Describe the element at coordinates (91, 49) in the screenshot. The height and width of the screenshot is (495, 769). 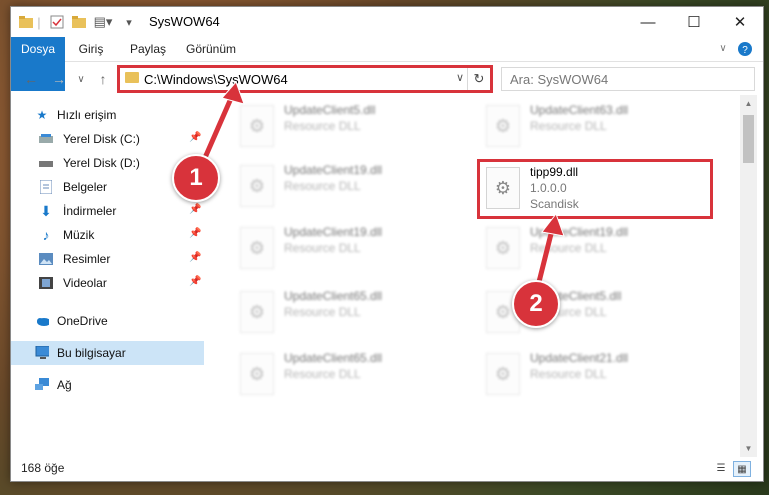
I see `tab-home: Giriş` at that location.